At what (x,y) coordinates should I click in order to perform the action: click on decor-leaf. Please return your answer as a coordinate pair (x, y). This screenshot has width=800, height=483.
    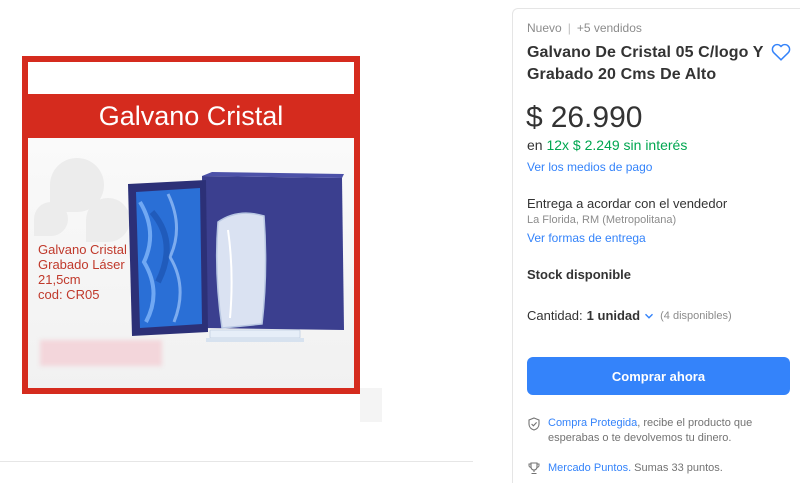
    Looking at the image, I should click on (51, 219).